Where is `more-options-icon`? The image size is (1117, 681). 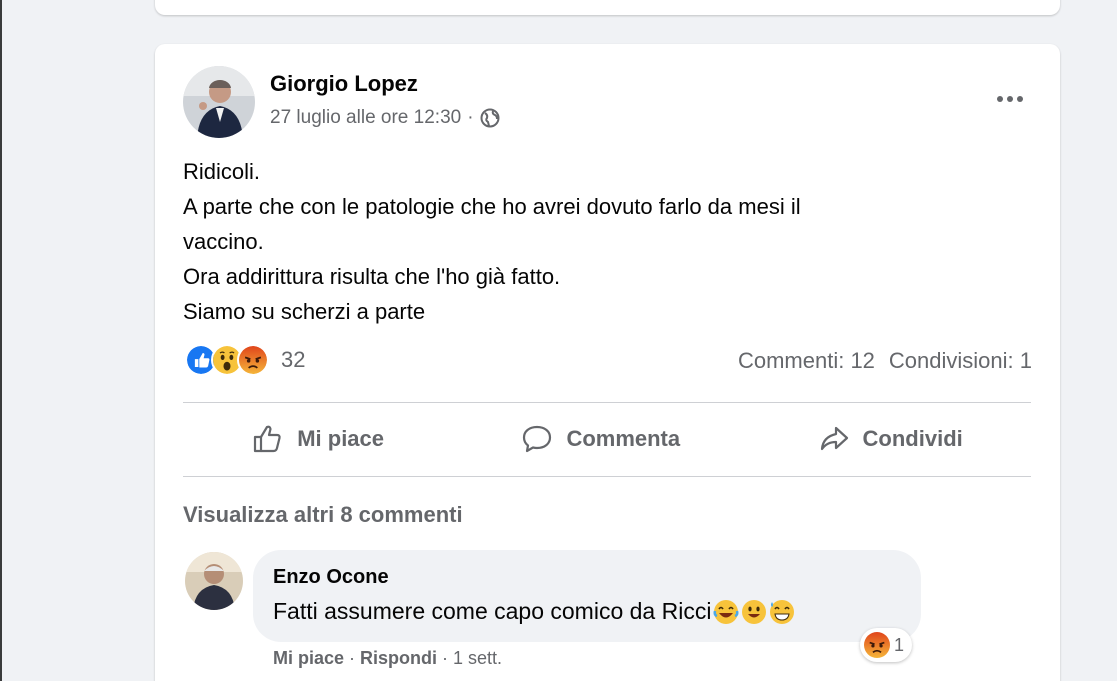 more-options-icon is located at coordinates (1010, 99).